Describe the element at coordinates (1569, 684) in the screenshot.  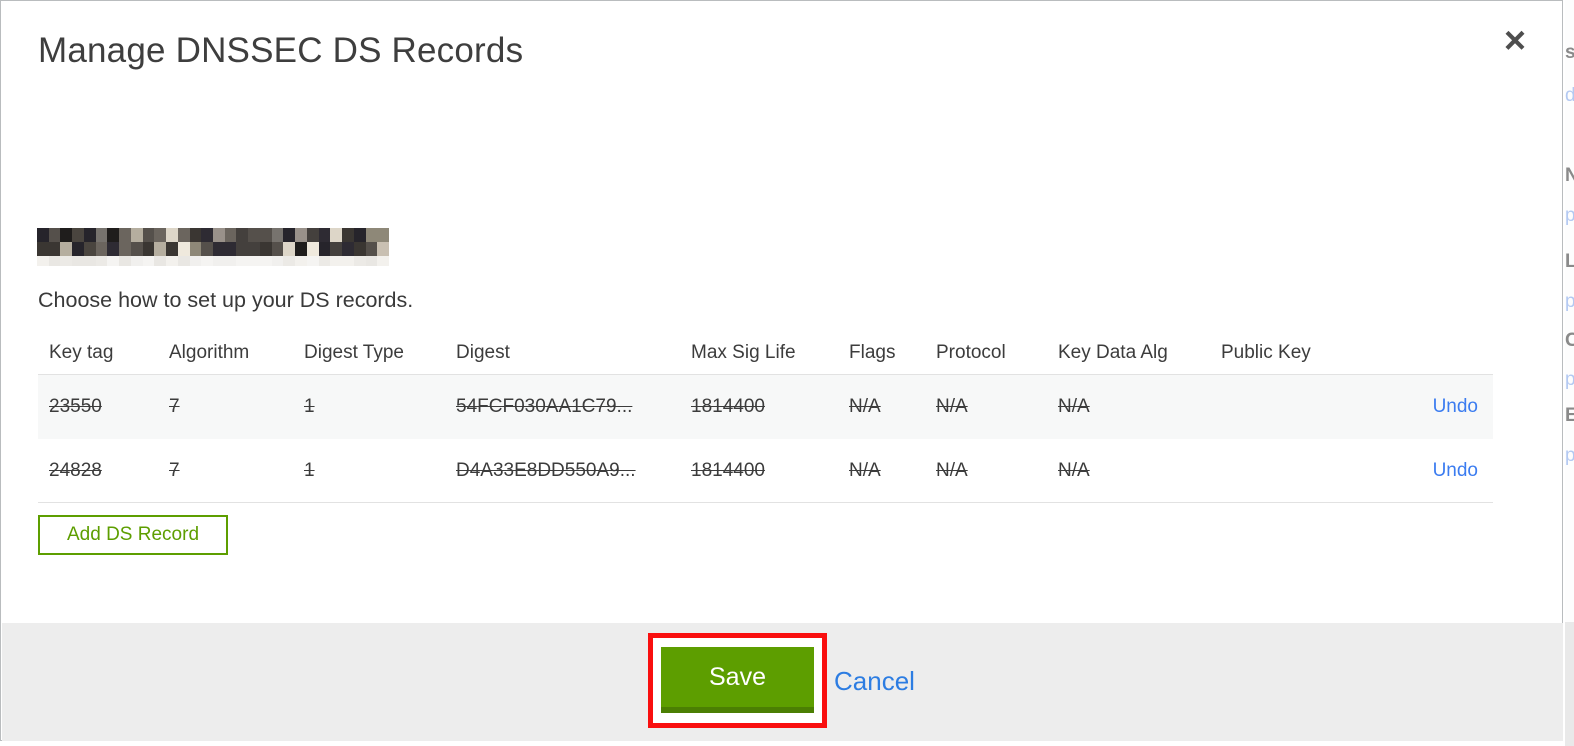
I see `background-page-footer` at that location.